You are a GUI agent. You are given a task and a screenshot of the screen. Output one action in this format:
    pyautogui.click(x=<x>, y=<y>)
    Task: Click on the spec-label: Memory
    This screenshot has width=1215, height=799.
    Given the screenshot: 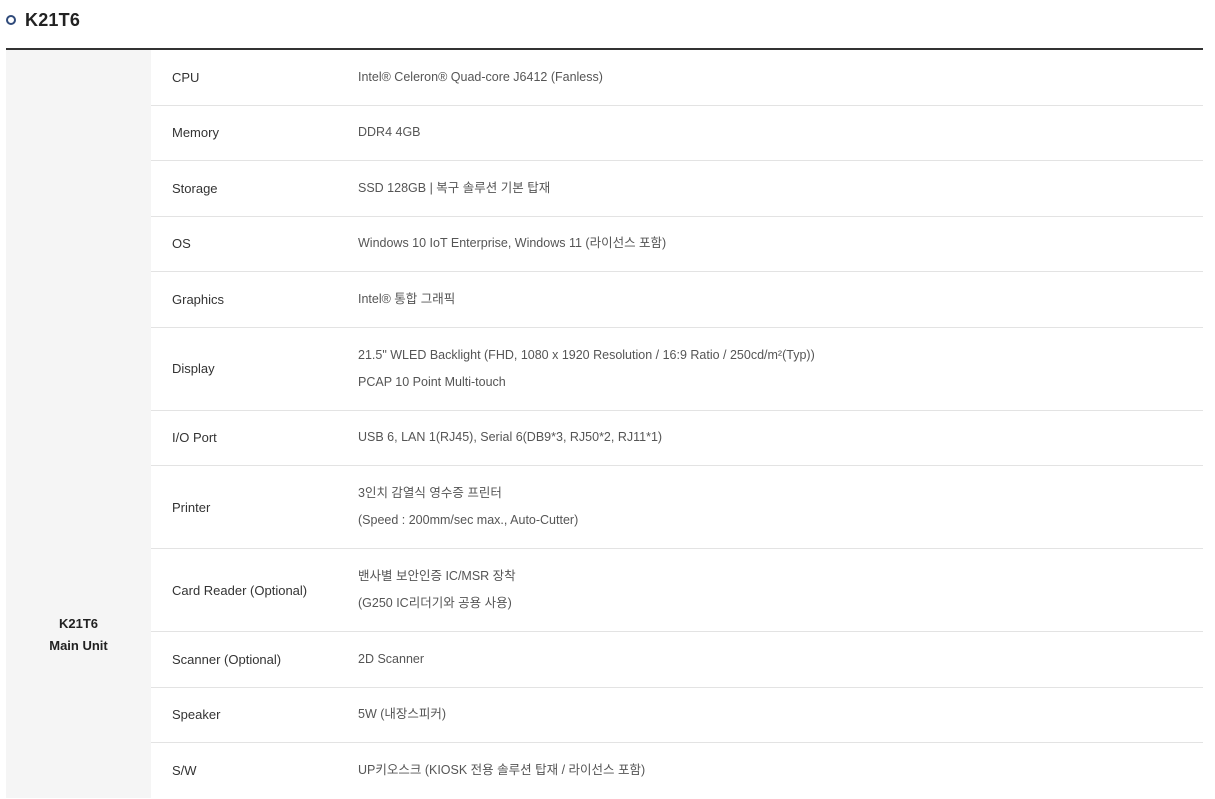 What is the action you would take?
    pyautogui.click(x=195, y=133)
    